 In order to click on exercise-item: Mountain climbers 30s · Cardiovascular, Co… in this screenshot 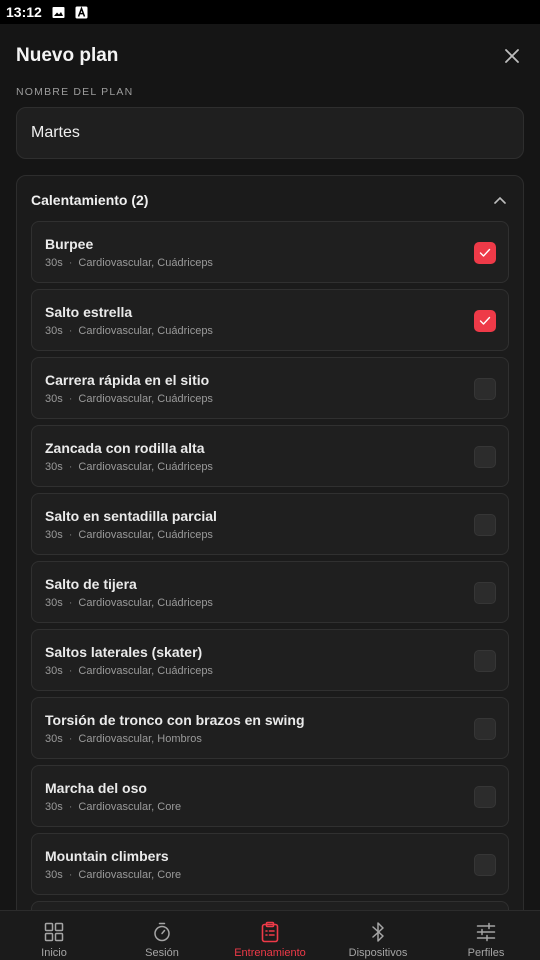, I will do `click(270, 864)`.